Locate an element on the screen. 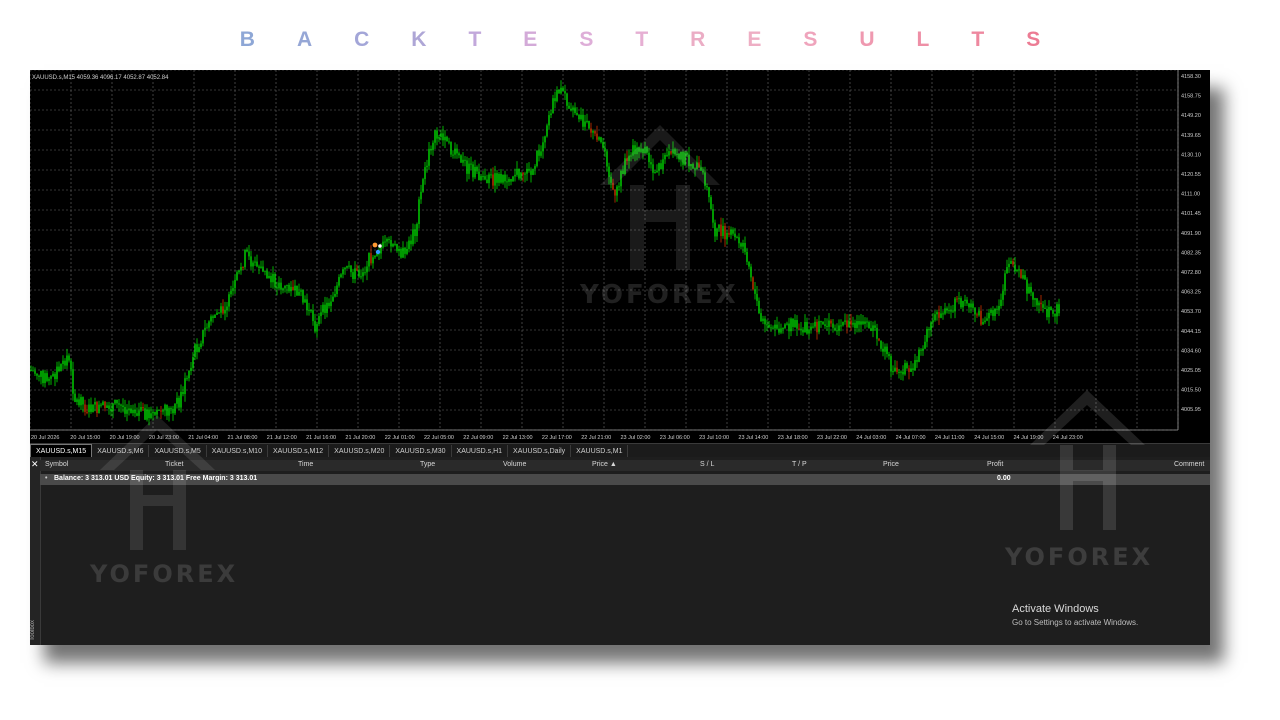 The height and width of the screenshot is (720, 1280). time-axis-label: 20 Jul 19:00 is located at coordinates (125, 438).